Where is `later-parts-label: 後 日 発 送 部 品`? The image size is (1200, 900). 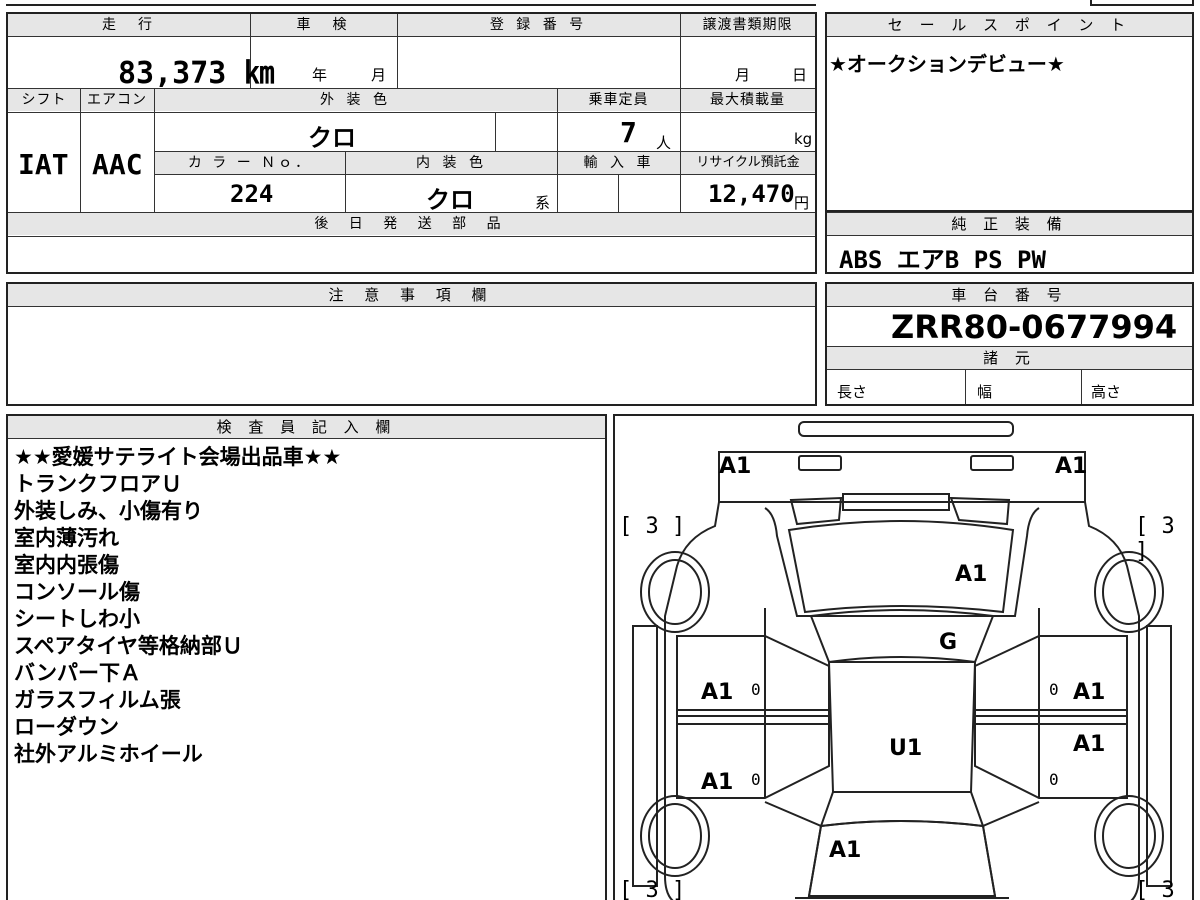
later-parts-label: 後 日 発 送 部 品 is located at coordinates (411, 224).